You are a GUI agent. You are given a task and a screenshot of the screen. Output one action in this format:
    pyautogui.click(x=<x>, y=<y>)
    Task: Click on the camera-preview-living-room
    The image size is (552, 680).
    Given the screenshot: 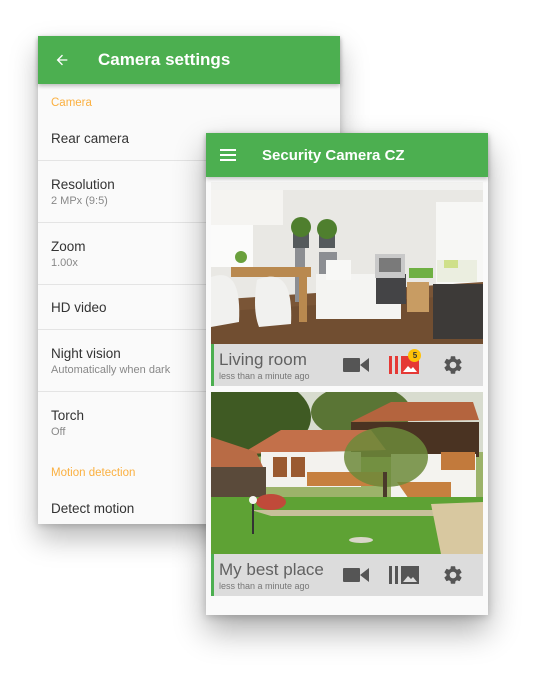 What is the action you would take?
    pyautogui.click(x=347, y=263)
    